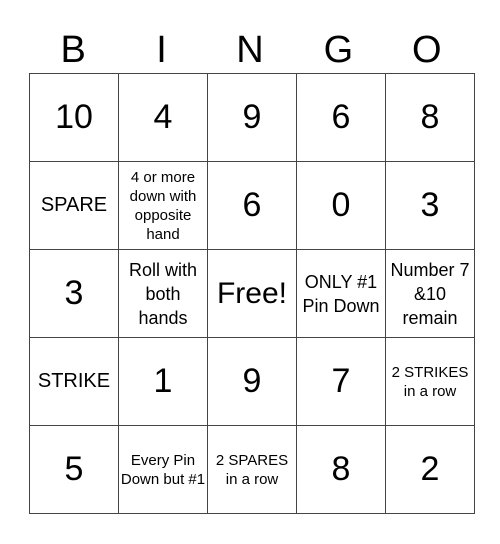 Image resolution: width=500 pixels, height=544 pixels. What do you see at coordinates (341, 469) in the screenshot?
I see `bingo-cell-g-5: 8` at bounding box center [341, 469].